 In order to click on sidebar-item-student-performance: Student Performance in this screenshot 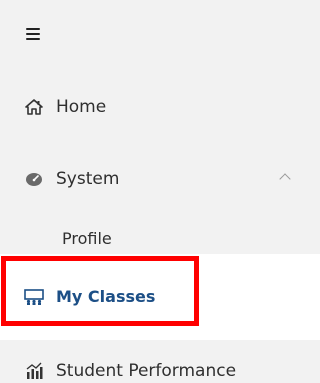, I will do `click(160, 371)`.